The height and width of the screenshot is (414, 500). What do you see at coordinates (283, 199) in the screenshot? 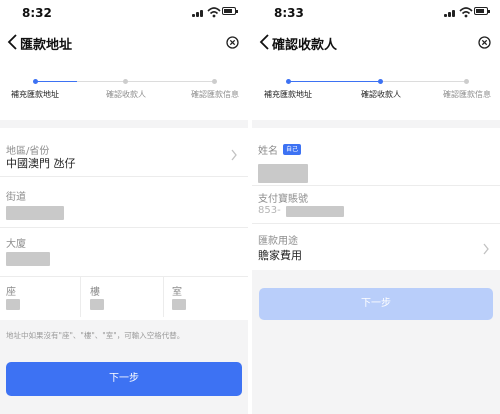
I see `account-label: 支付寶賬號` at bounding box center [283, 199].